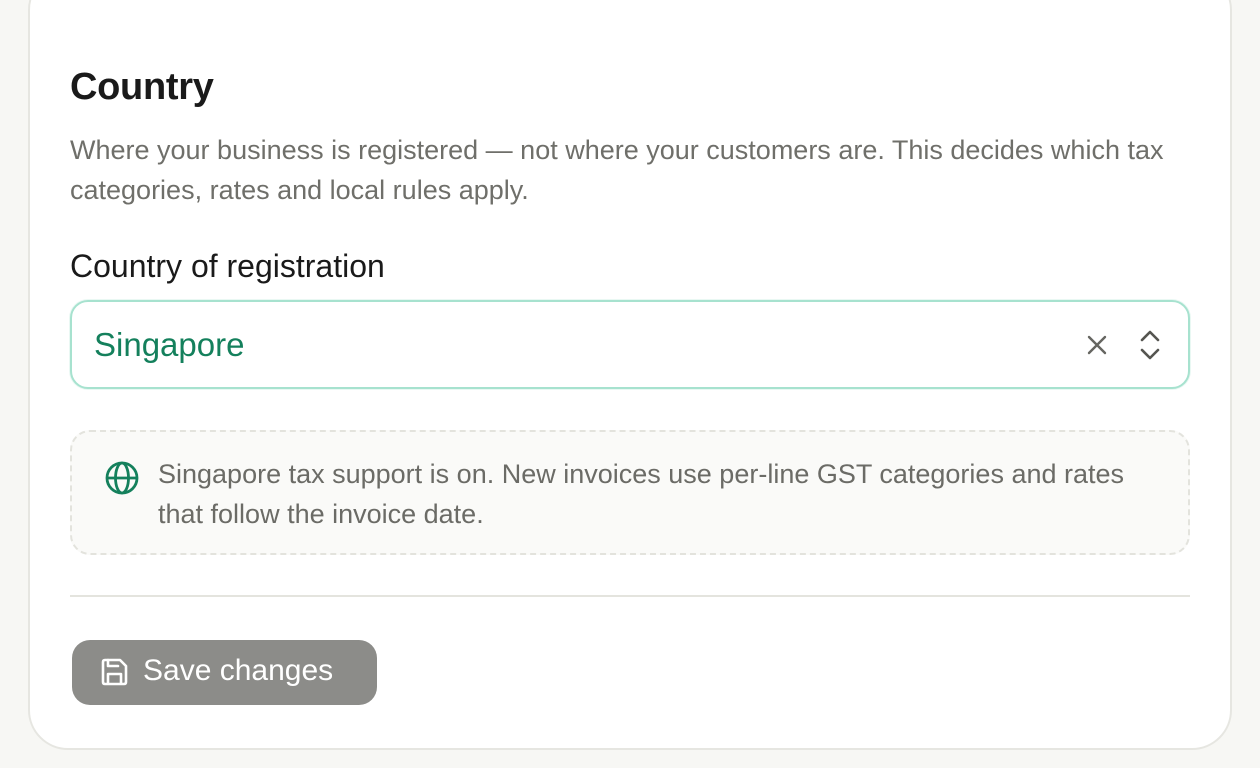 The image size is (1260, 768). I want to click on chevron-up-down-icon, so click(1150, 345).